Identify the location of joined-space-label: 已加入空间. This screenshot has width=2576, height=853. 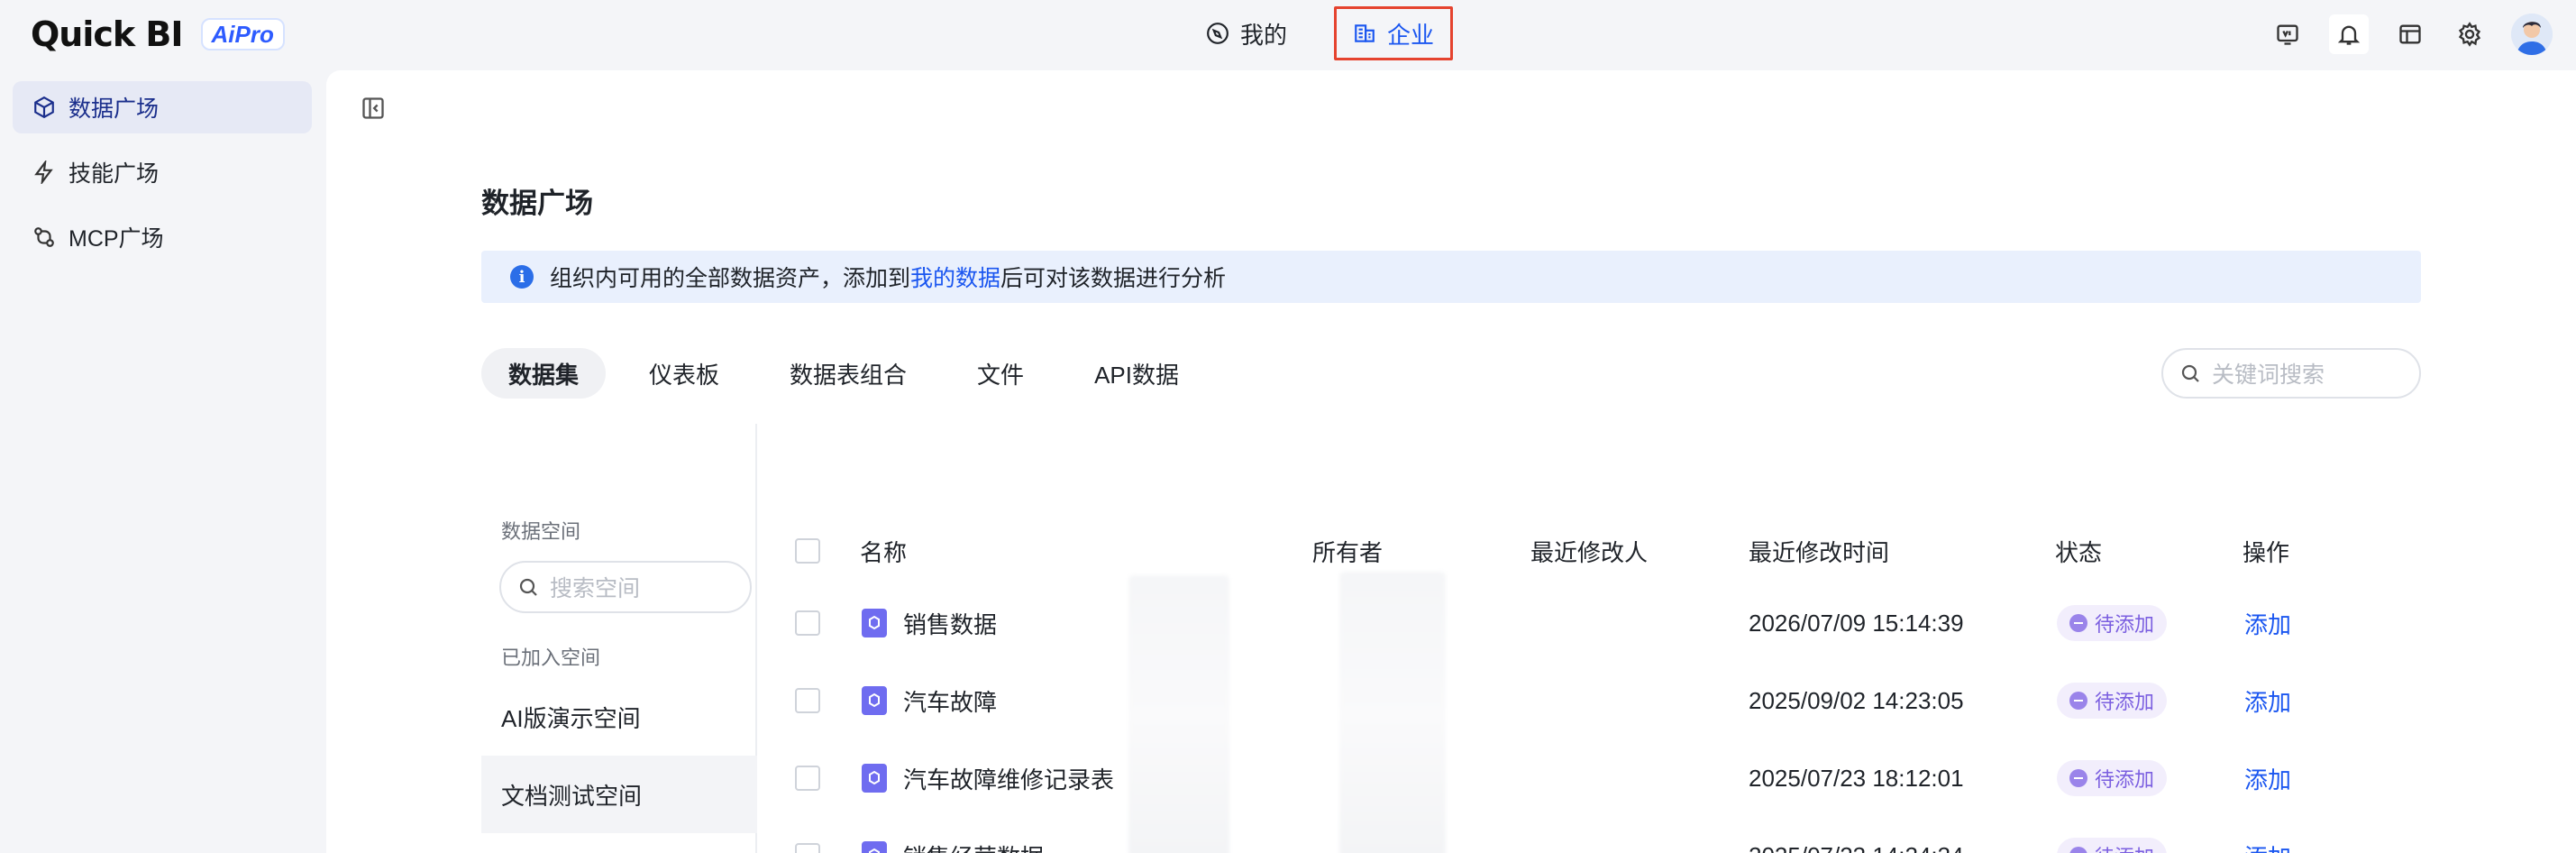
(551, 658).